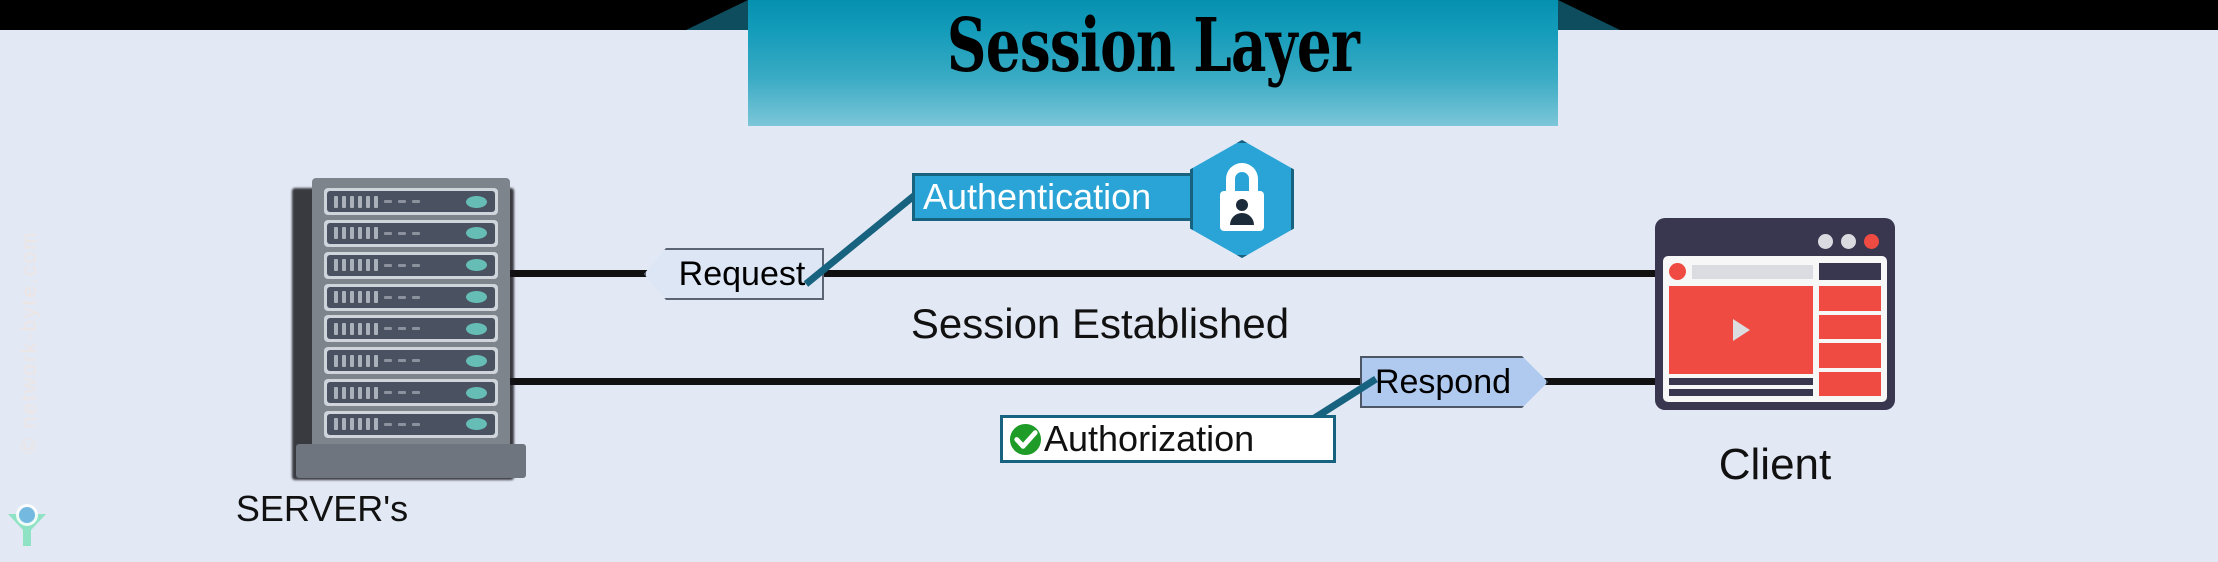 This screenshot has height=562, width=2218. What do you see at coordinates (1242, 197) in the screenshot?
I see `padlock-user-icon` at bounding box center [1242, 197].